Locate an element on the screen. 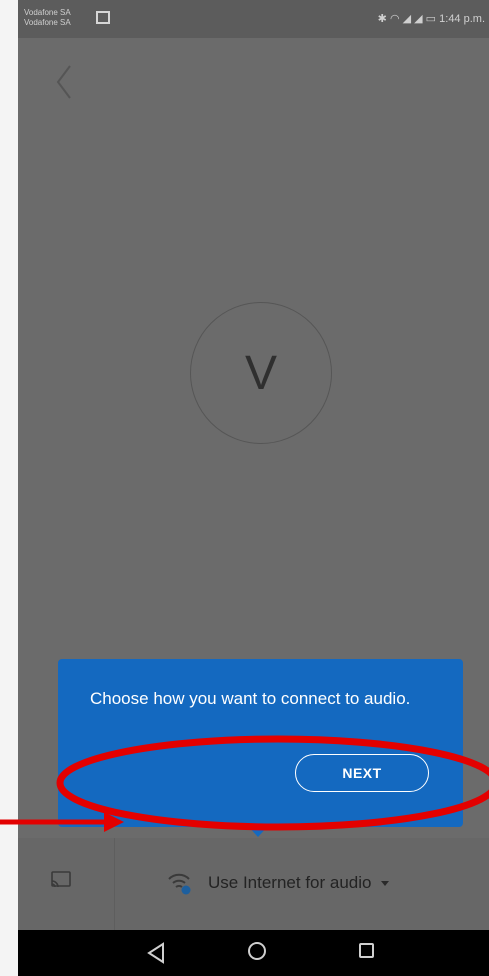 Image resolution: width=489 pixels, height=976 pixels. toolbar-divider is located at coordinates (114, 884).